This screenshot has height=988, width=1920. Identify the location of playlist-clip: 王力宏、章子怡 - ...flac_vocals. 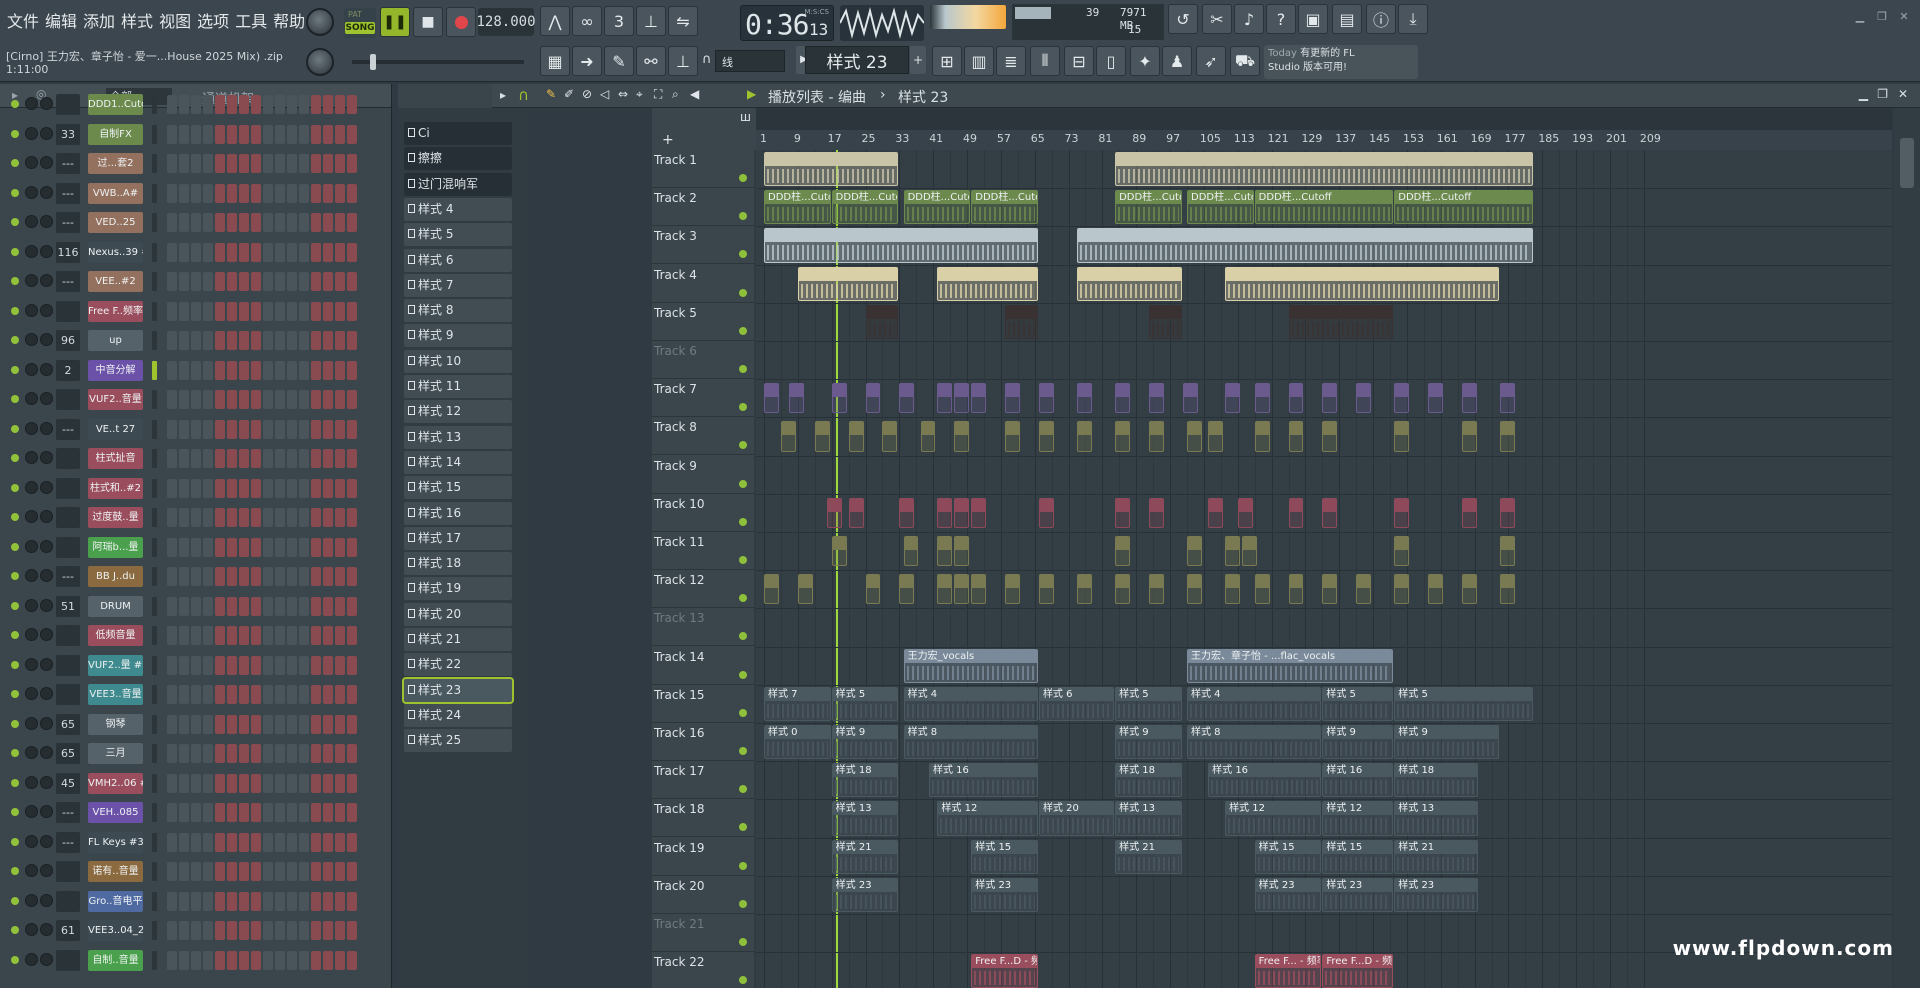
(1290, 665).